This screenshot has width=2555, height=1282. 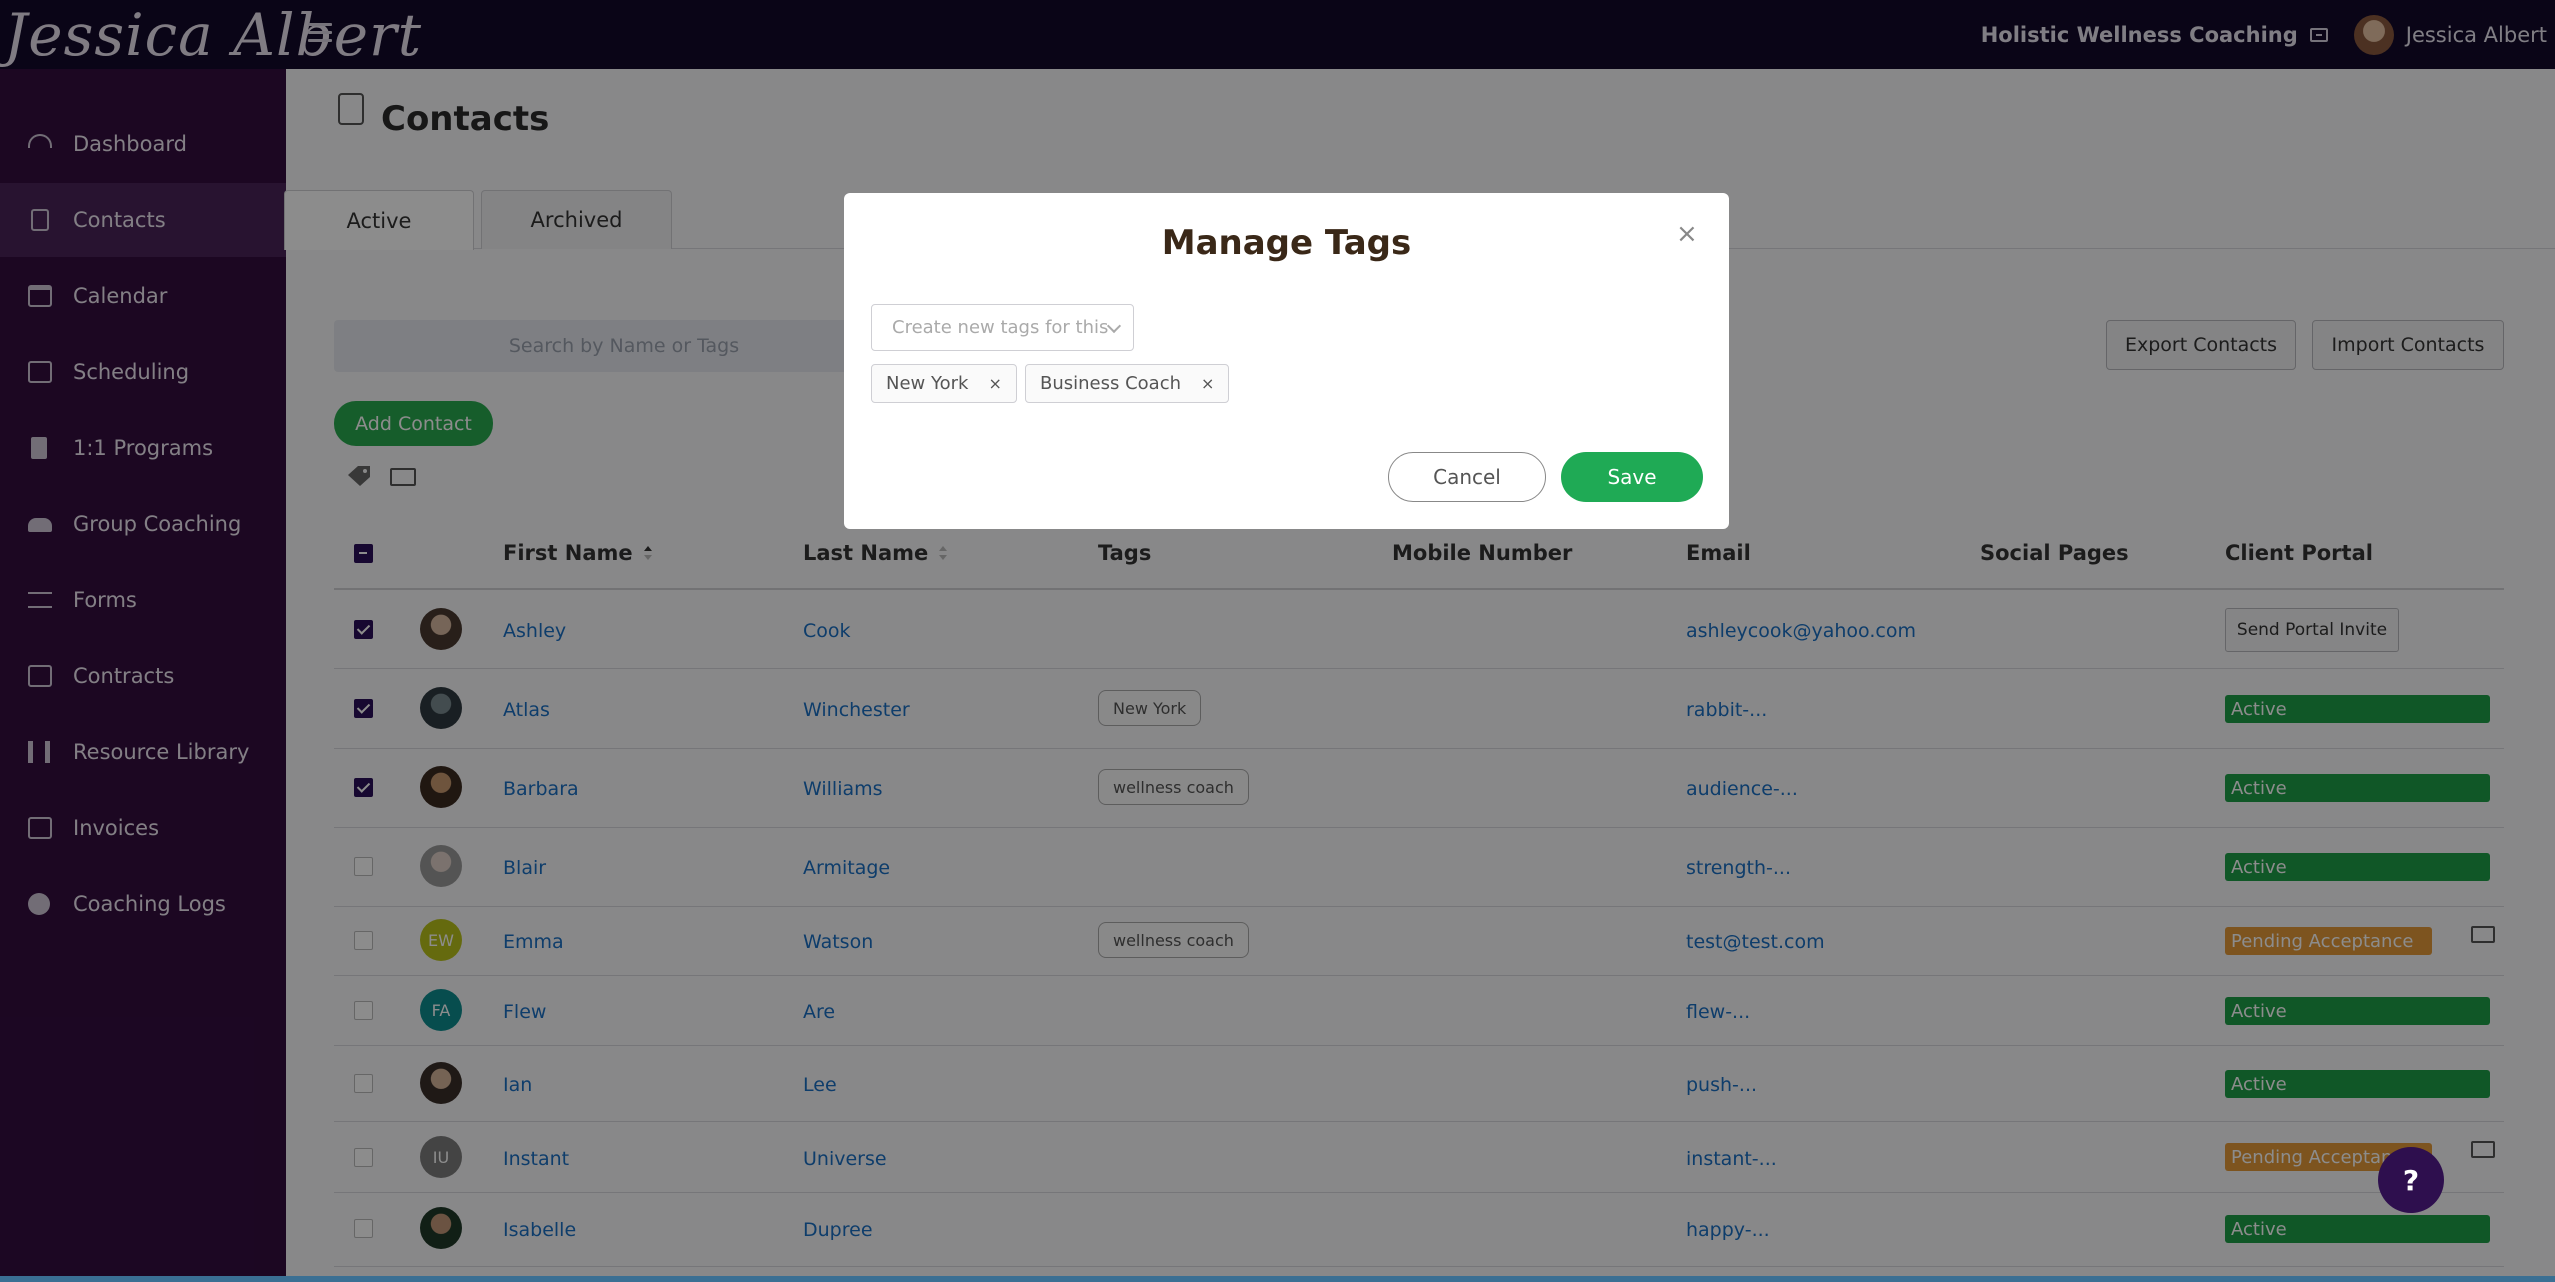 I want to click on help-button: ?, so click(x=2411, y=1180).